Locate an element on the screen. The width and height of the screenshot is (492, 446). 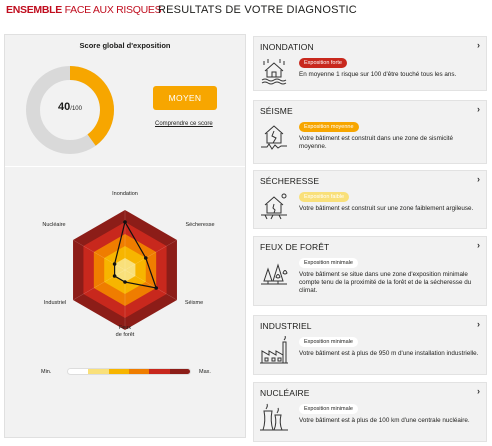
legend-panel: Min. Max. is located at coordinates (125, 373).